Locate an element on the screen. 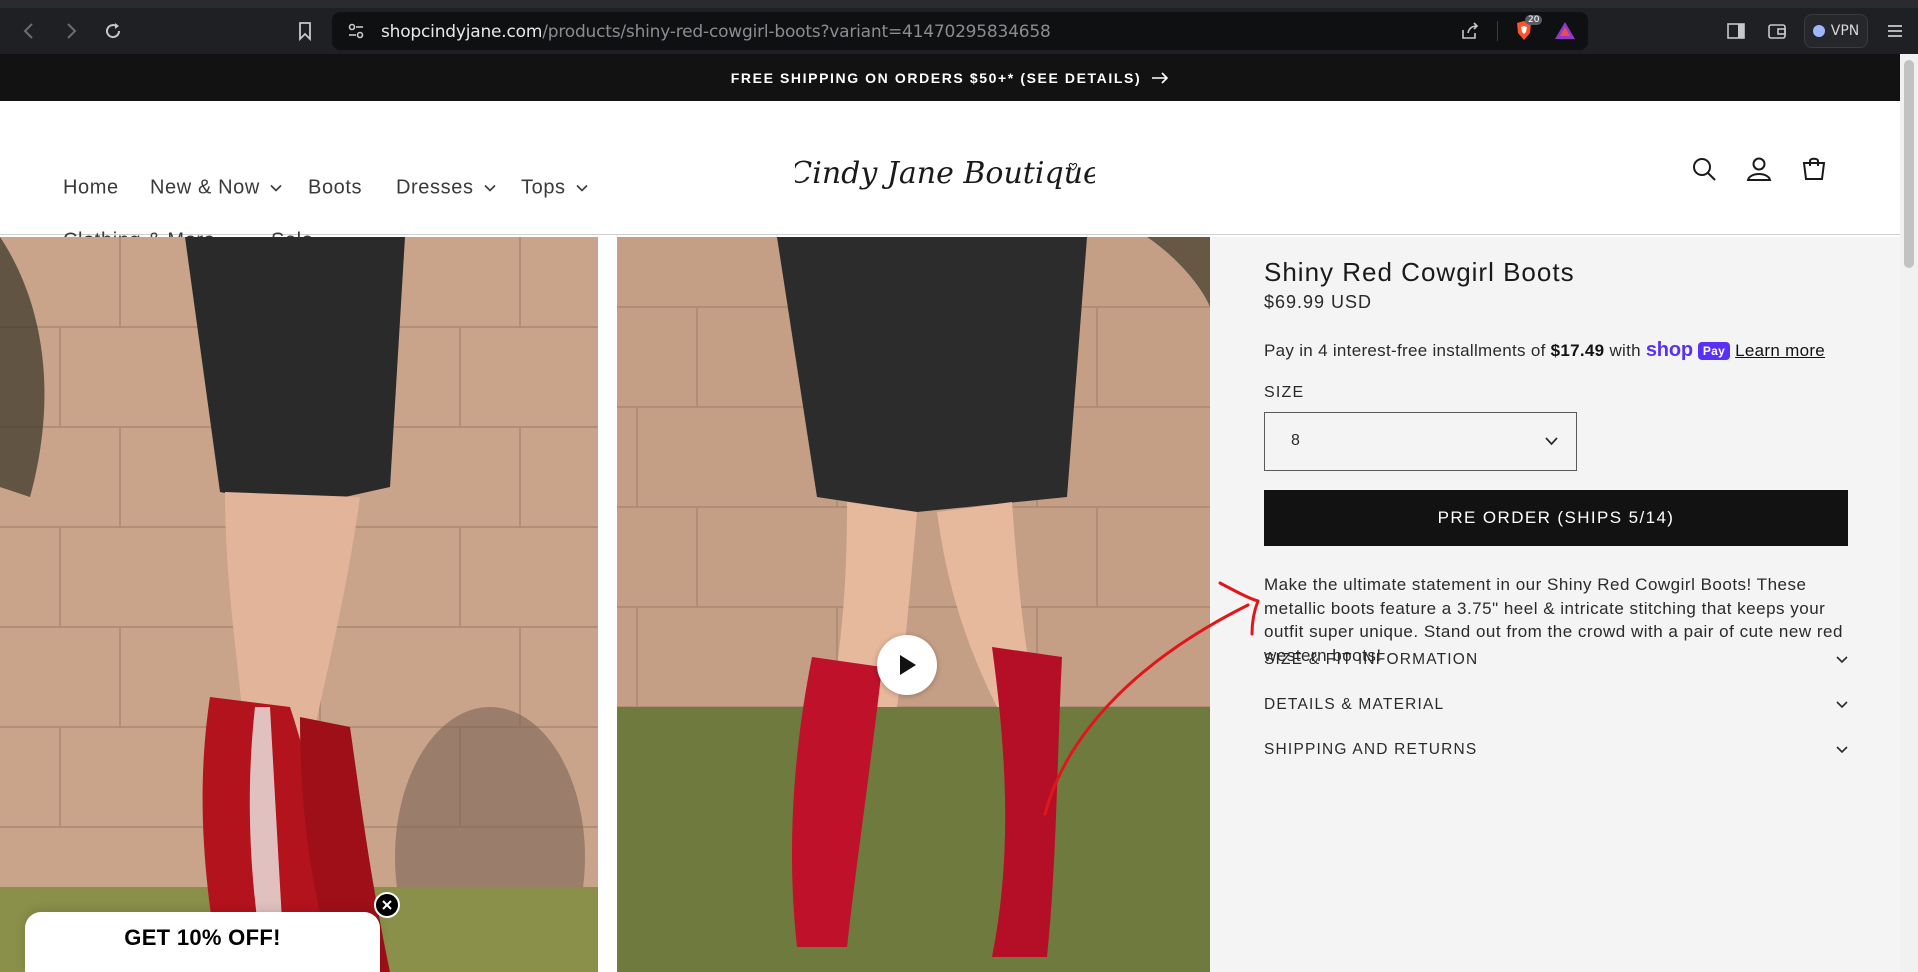 The height and width of the screenshot is (972, 1918). account-icon is located at coordinates (1759, 169).